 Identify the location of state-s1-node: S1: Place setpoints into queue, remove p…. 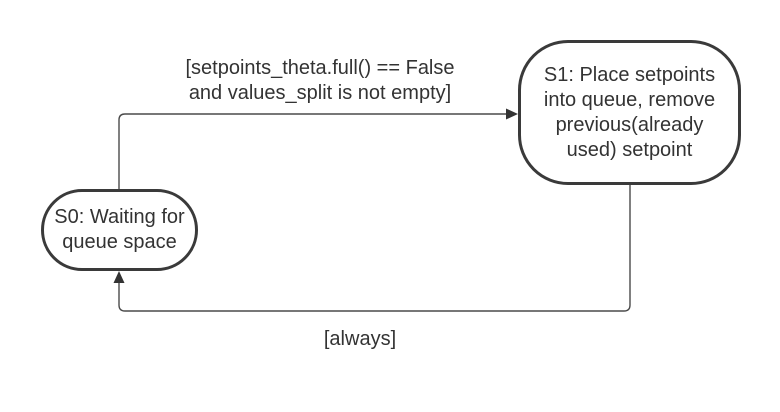
(629, 112).